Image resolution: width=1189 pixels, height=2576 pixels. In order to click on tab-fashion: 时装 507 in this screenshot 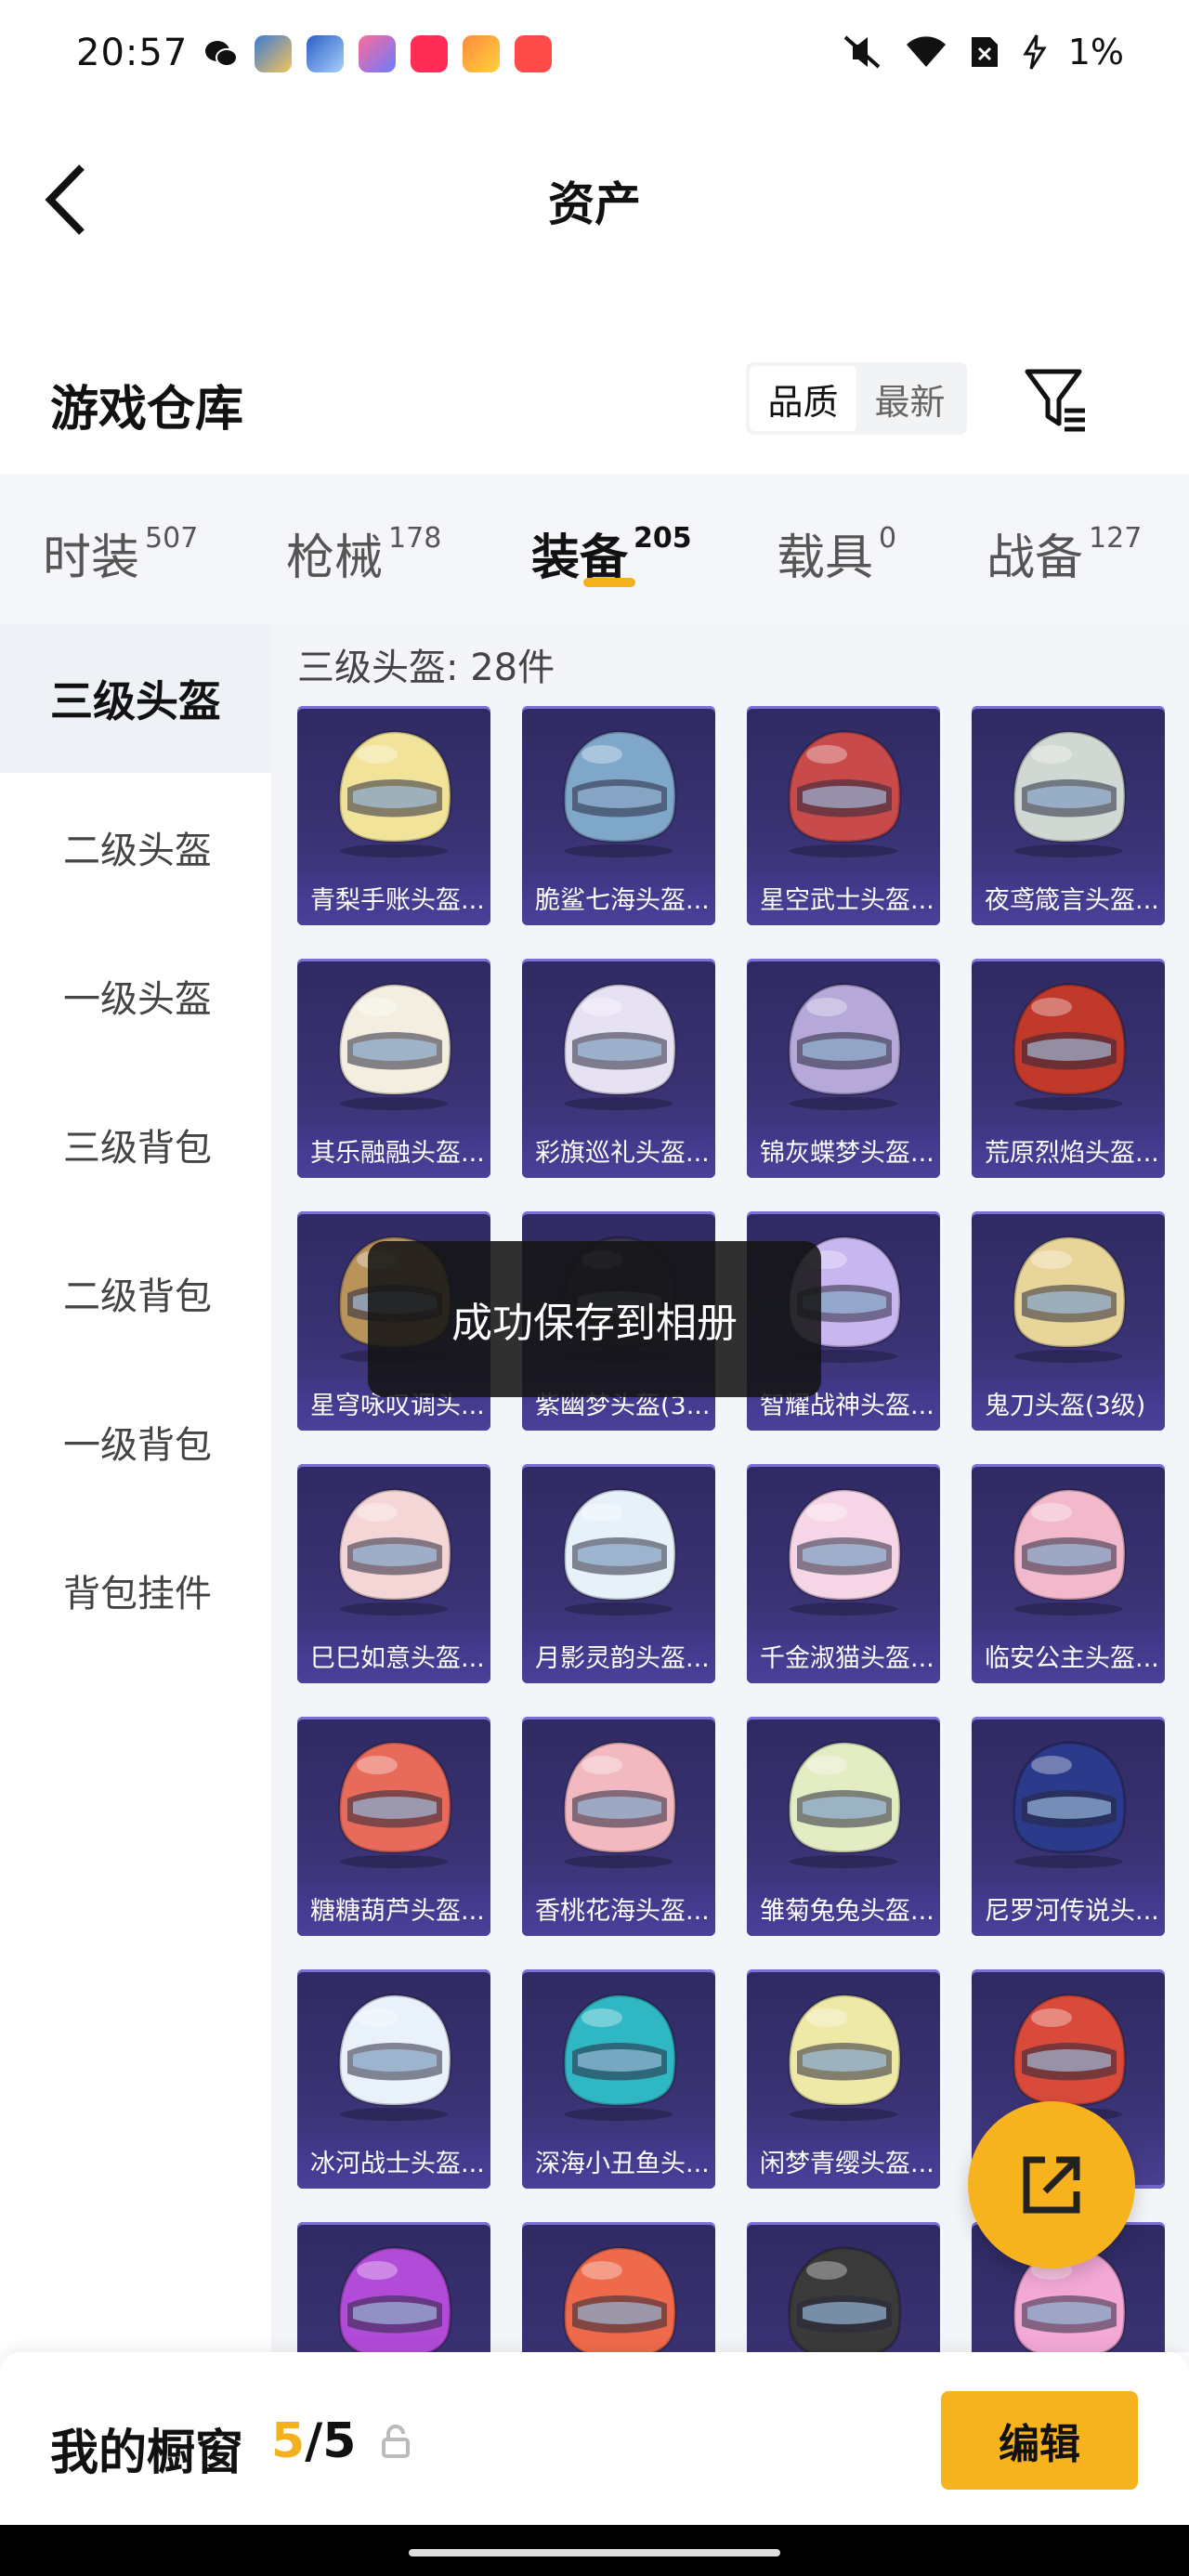, I will do `click(120, 553)`.